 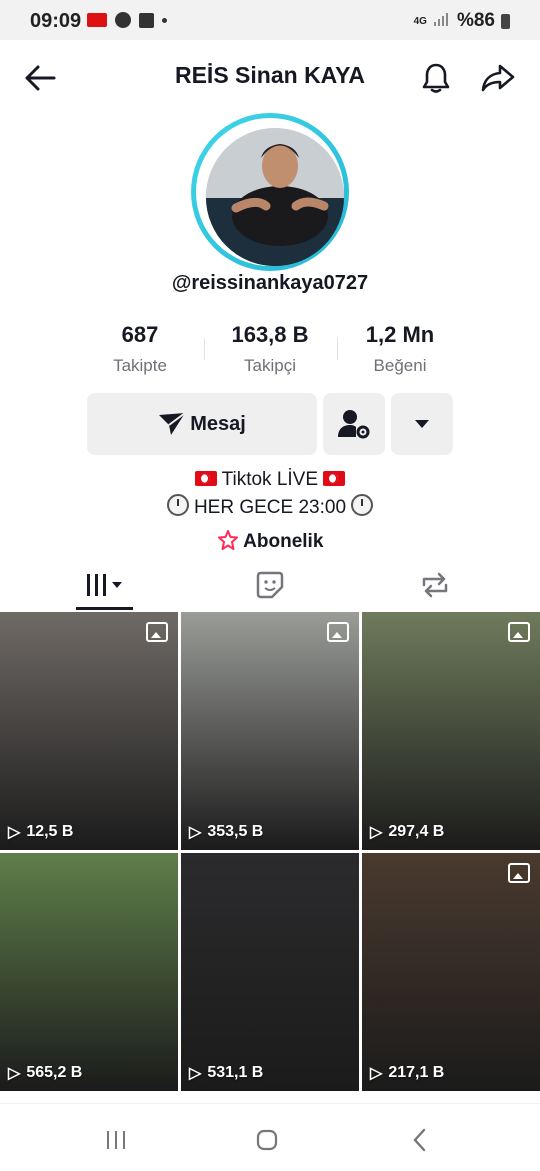 What do you see at coordinates (451, 731) in the screenshot?
I see `video-thumbnail: ▷ 297,4 B` at bounding box center [451, 731].